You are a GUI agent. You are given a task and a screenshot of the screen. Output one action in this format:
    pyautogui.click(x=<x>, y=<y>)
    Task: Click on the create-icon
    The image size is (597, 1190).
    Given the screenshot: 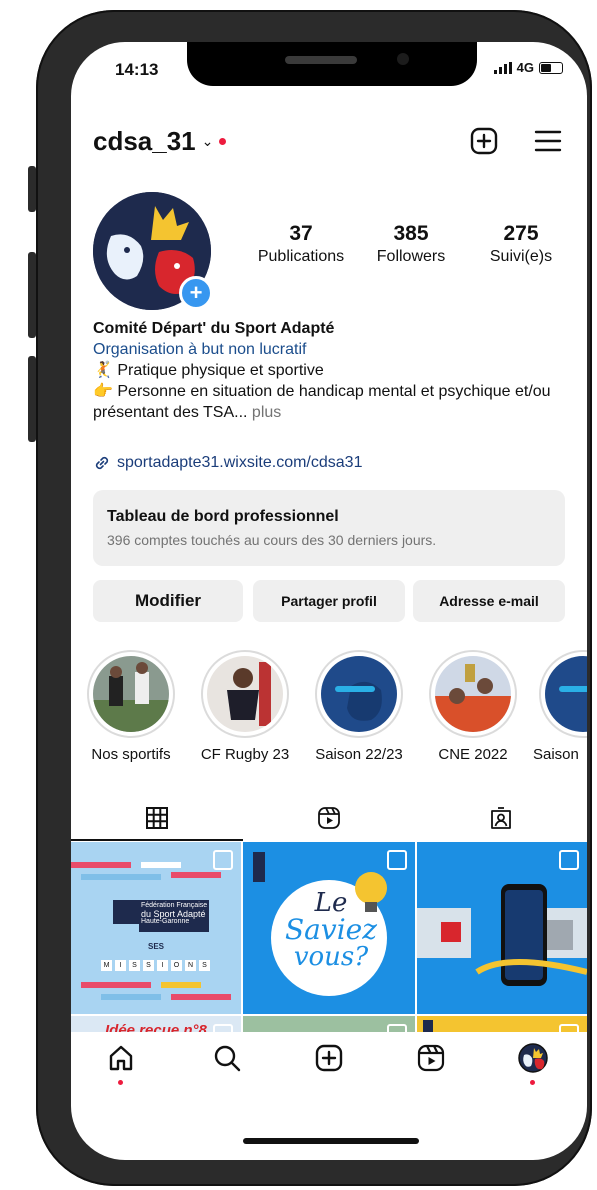 What is the action you would take?
    pyautogui.click(x=329, y=1058)
    